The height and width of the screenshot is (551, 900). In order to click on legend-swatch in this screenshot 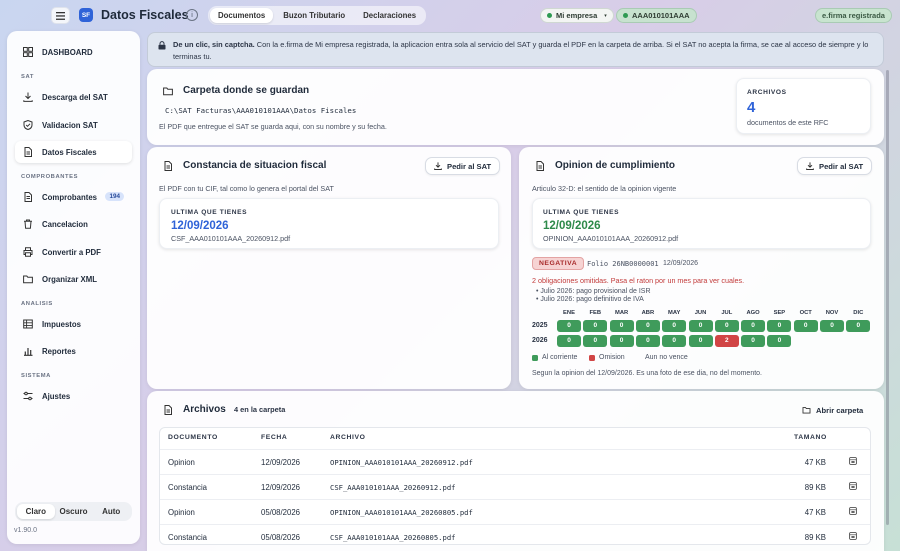, I will do `click(638, 358)`.